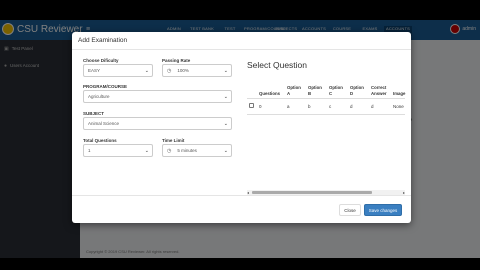 This screenshot has height=270, width=480. I want to click on table-row: 0 a b c d d None, so click(326, 106).